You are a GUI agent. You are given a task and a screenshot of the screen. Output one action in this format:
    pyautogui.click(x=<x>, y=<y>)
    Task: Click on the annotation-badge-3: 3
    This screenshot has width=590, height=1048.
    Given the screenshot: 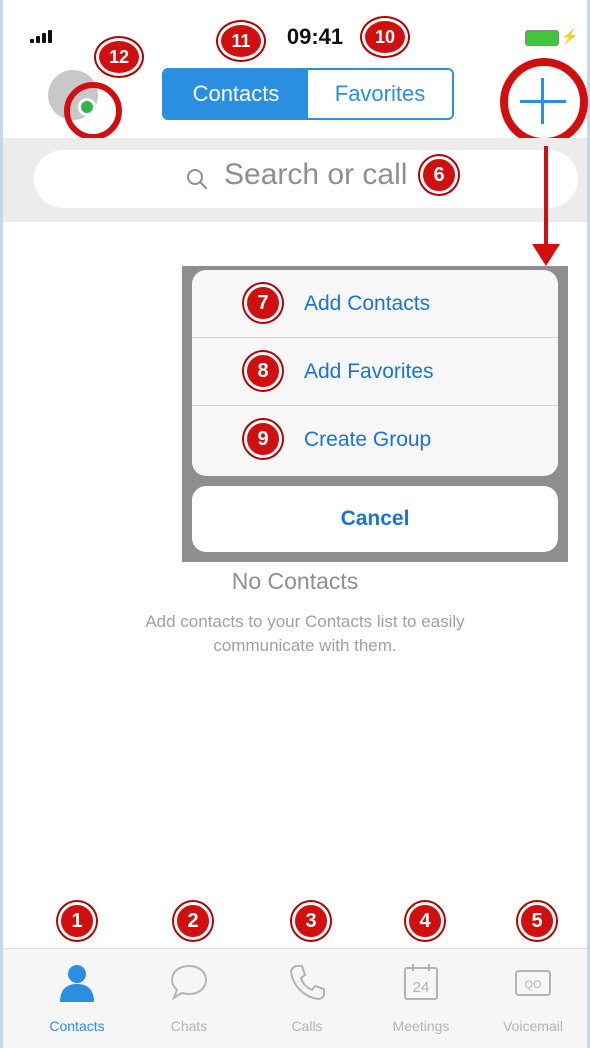 What is the action you would take?
    pyautogui.click(x=311, y=921)
    